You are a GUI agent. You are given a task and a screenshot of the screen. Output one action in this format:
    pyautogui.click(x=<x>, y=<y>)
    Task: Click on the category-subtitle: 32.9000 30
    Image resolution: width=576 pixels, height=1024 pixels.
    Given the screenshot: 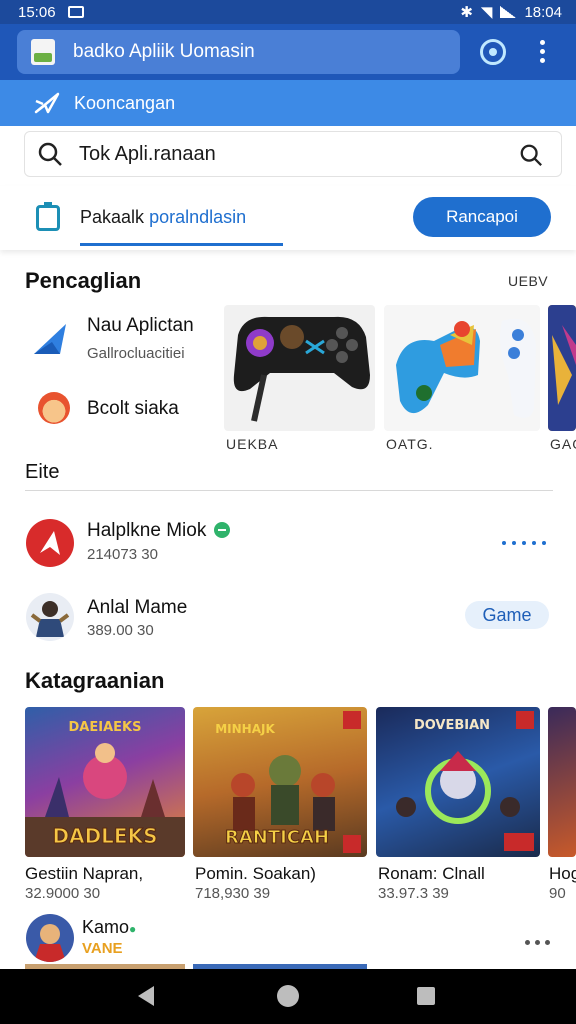 What is the action you would take?
    pyautogui.click(x=63, y=893)
    